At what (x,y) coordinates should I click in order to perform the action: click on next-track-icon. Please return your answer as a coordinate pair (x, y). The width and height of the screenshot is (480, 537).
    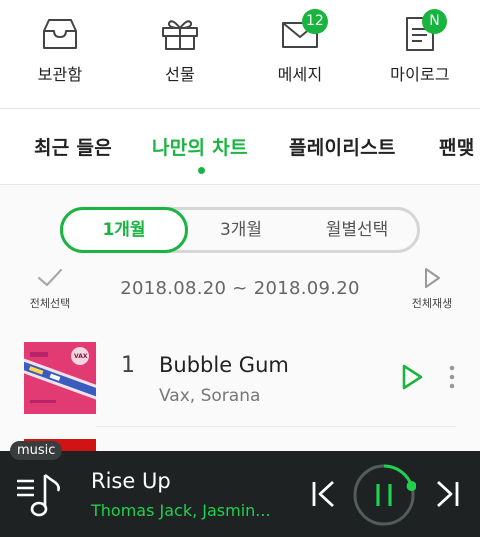
    Looking at the image, I should click on (447, 494).